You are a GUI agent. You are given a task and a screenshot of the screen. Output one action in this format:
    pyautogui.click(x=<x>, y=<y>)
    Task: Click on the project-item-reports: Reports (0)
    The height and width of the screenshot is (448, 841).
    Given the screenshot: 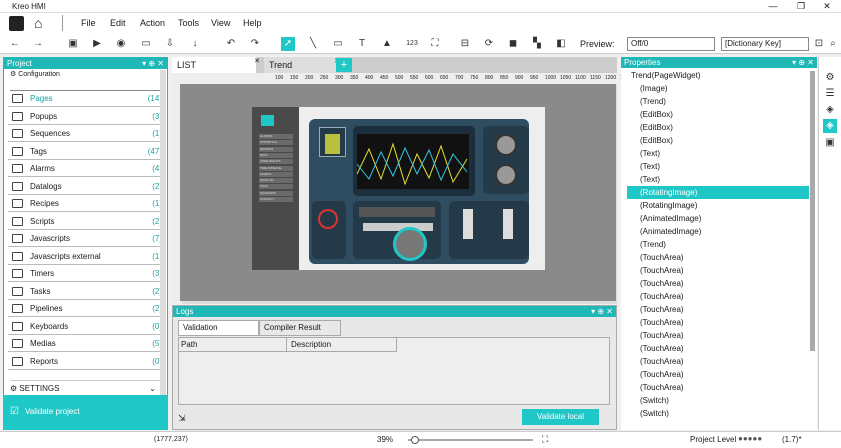 What is the action you would take?
    pyautogui.click(x=85, y=361)
    